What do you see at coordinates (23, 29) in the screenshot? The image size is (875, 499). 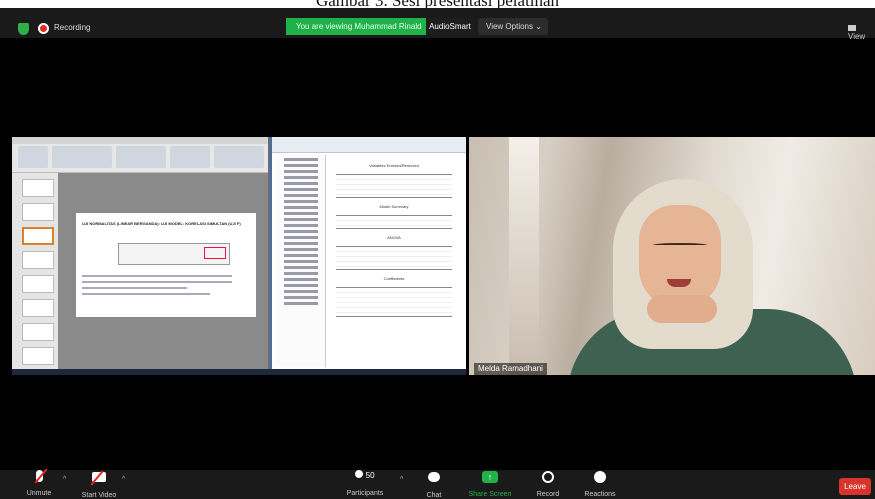 I see `shield-icon` at bounding box center [23, 29].